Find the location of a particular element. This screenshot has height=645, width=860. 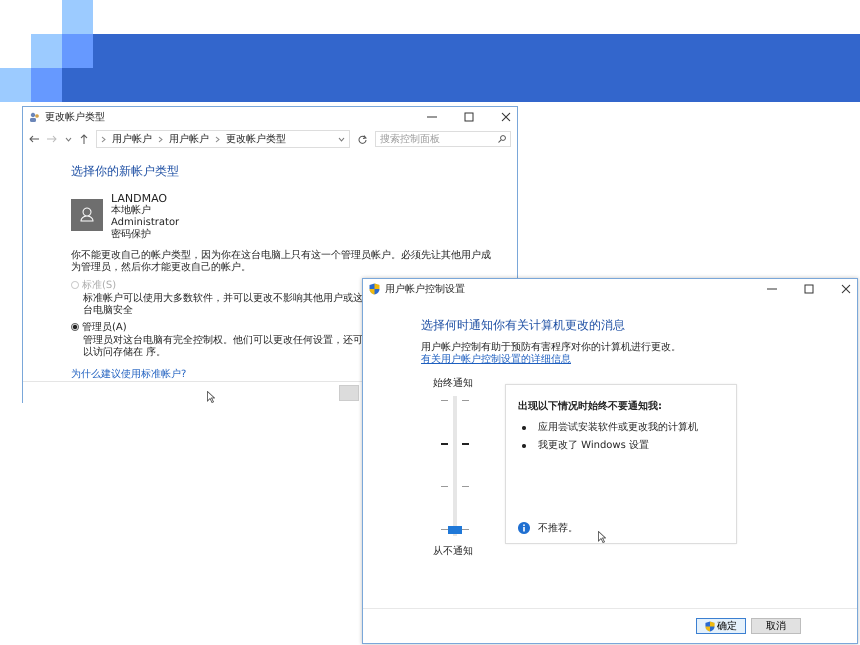

breadcrumb-item: 更改帐户类型 is located at coordinates (256, 139).